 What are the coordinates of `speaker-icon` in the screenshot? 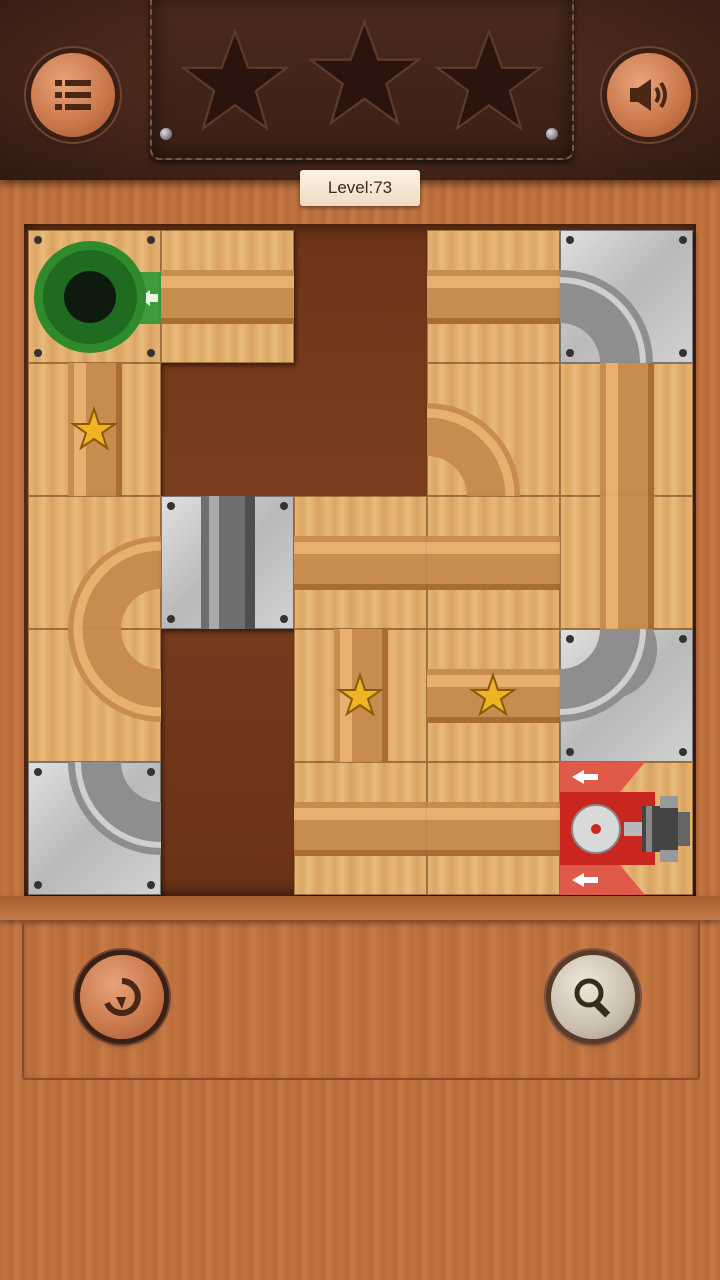 It's located at (648, 95).